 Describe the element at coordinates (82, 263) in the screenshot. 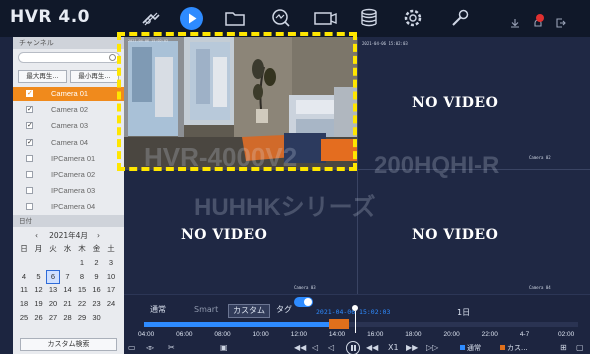

I see `calendar-day: 1` at that location.